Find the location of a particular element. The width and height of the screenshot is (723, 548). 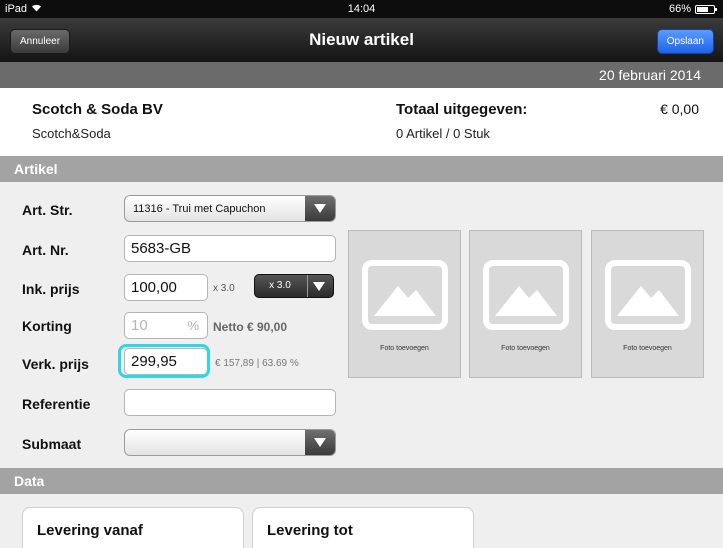

percent-sign: % is located at coordinates (193, 325).